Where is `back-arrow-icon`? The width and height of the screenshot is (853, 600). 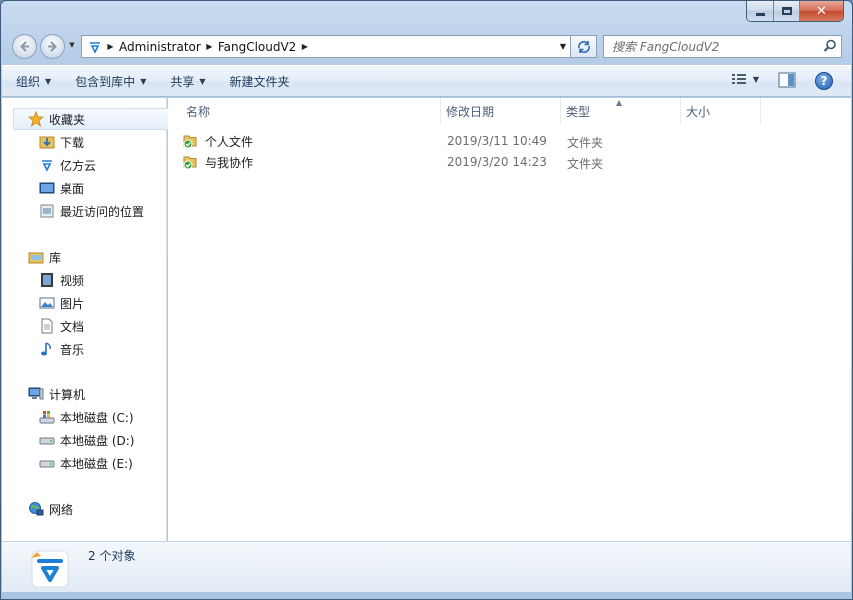
back-arrow-icon is located at coordinates (24, 46).